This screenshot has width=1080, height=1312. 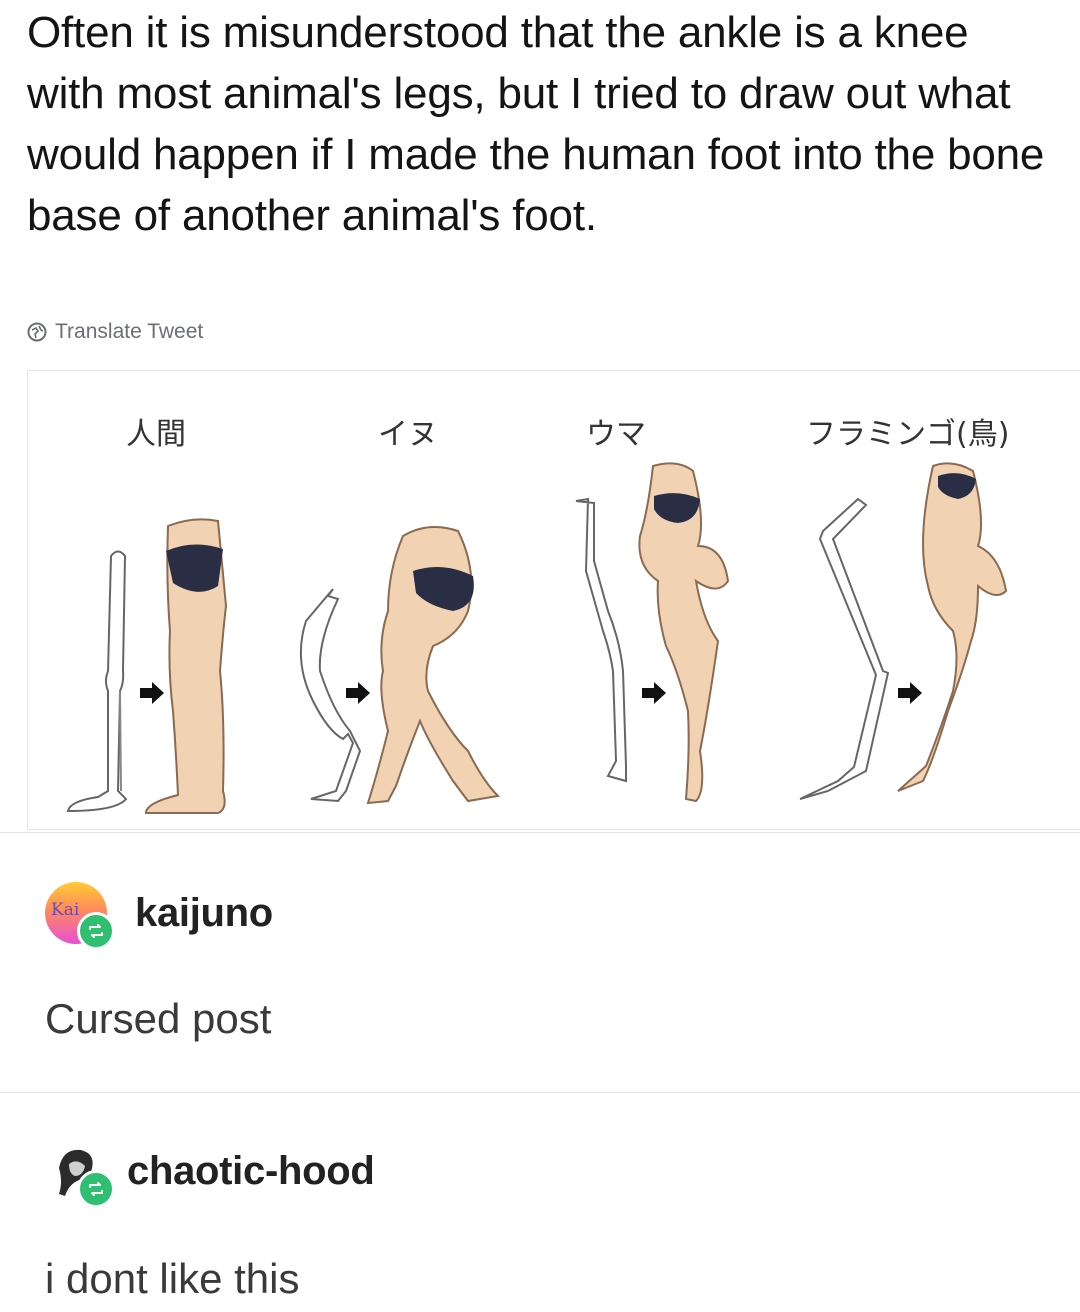 I want to click on horse-skeleton, so click(x=601, y=640).